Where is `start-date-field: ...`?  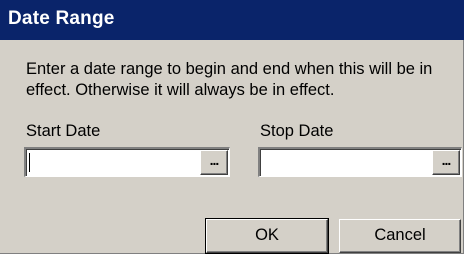
start-date-field: ... is located at coordinates (127, 162).